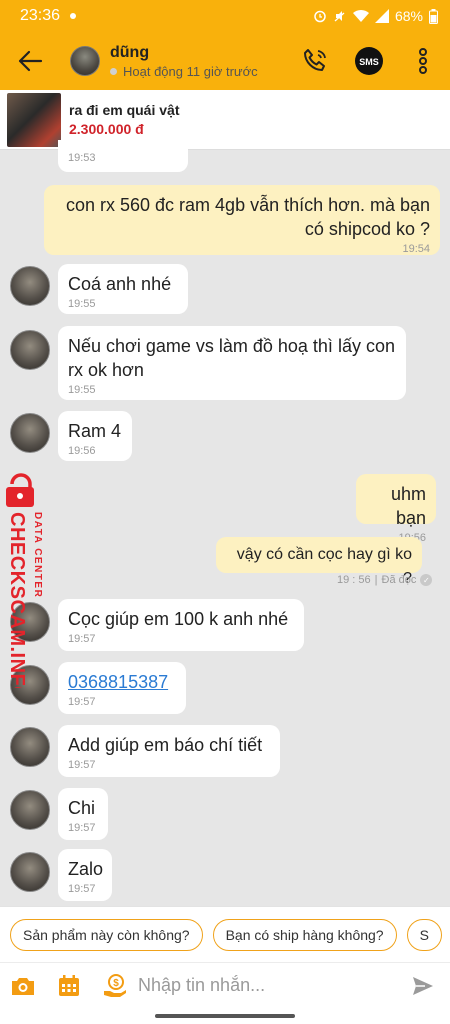  I want to click on contact-activity: Hoạt động 11 giờ trước, so click(184, 71).